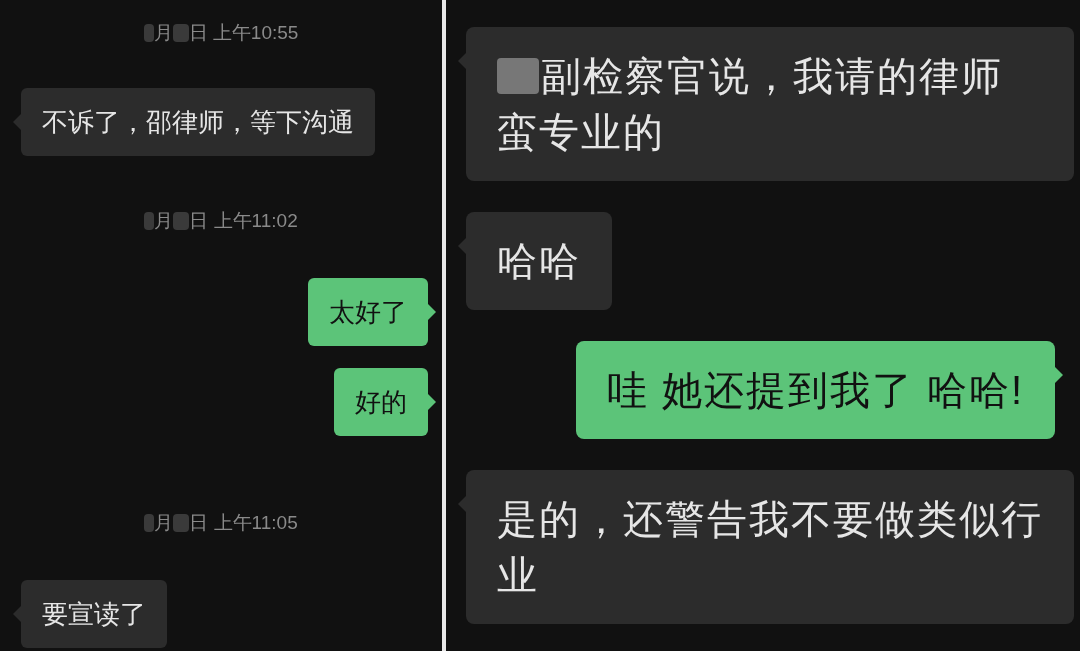  I want to click on timestamp-text: 日 上午11:05, so click(243, 522).